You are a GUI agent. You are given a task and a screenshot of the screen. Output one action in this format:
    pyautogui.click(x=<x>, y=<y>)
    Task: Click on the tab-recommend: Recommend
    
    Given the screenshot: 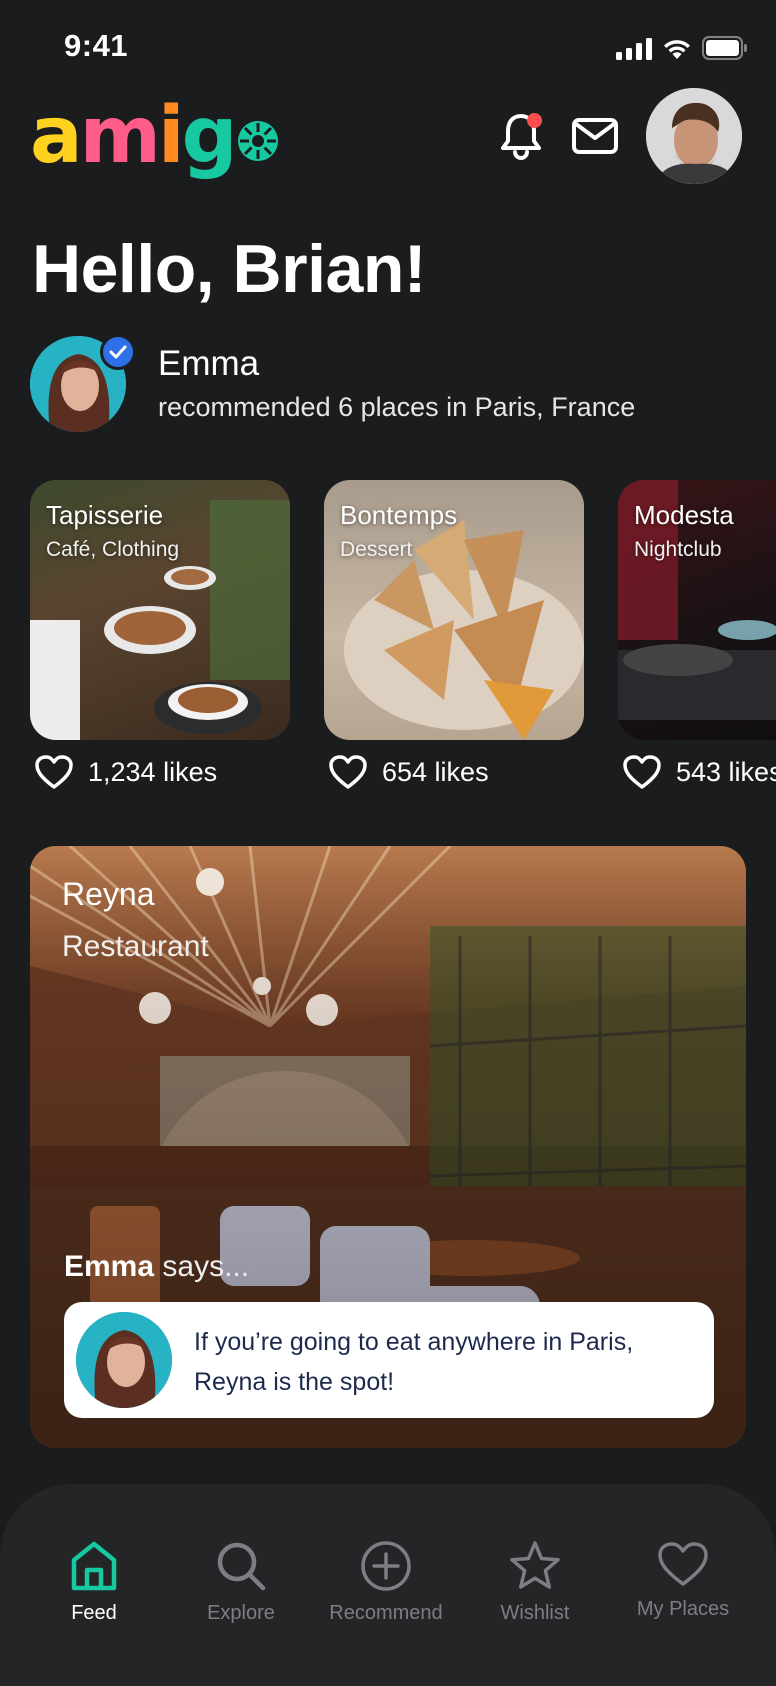 What is the action you would take?
    pyautogui.click(x=386, y=1582)
    